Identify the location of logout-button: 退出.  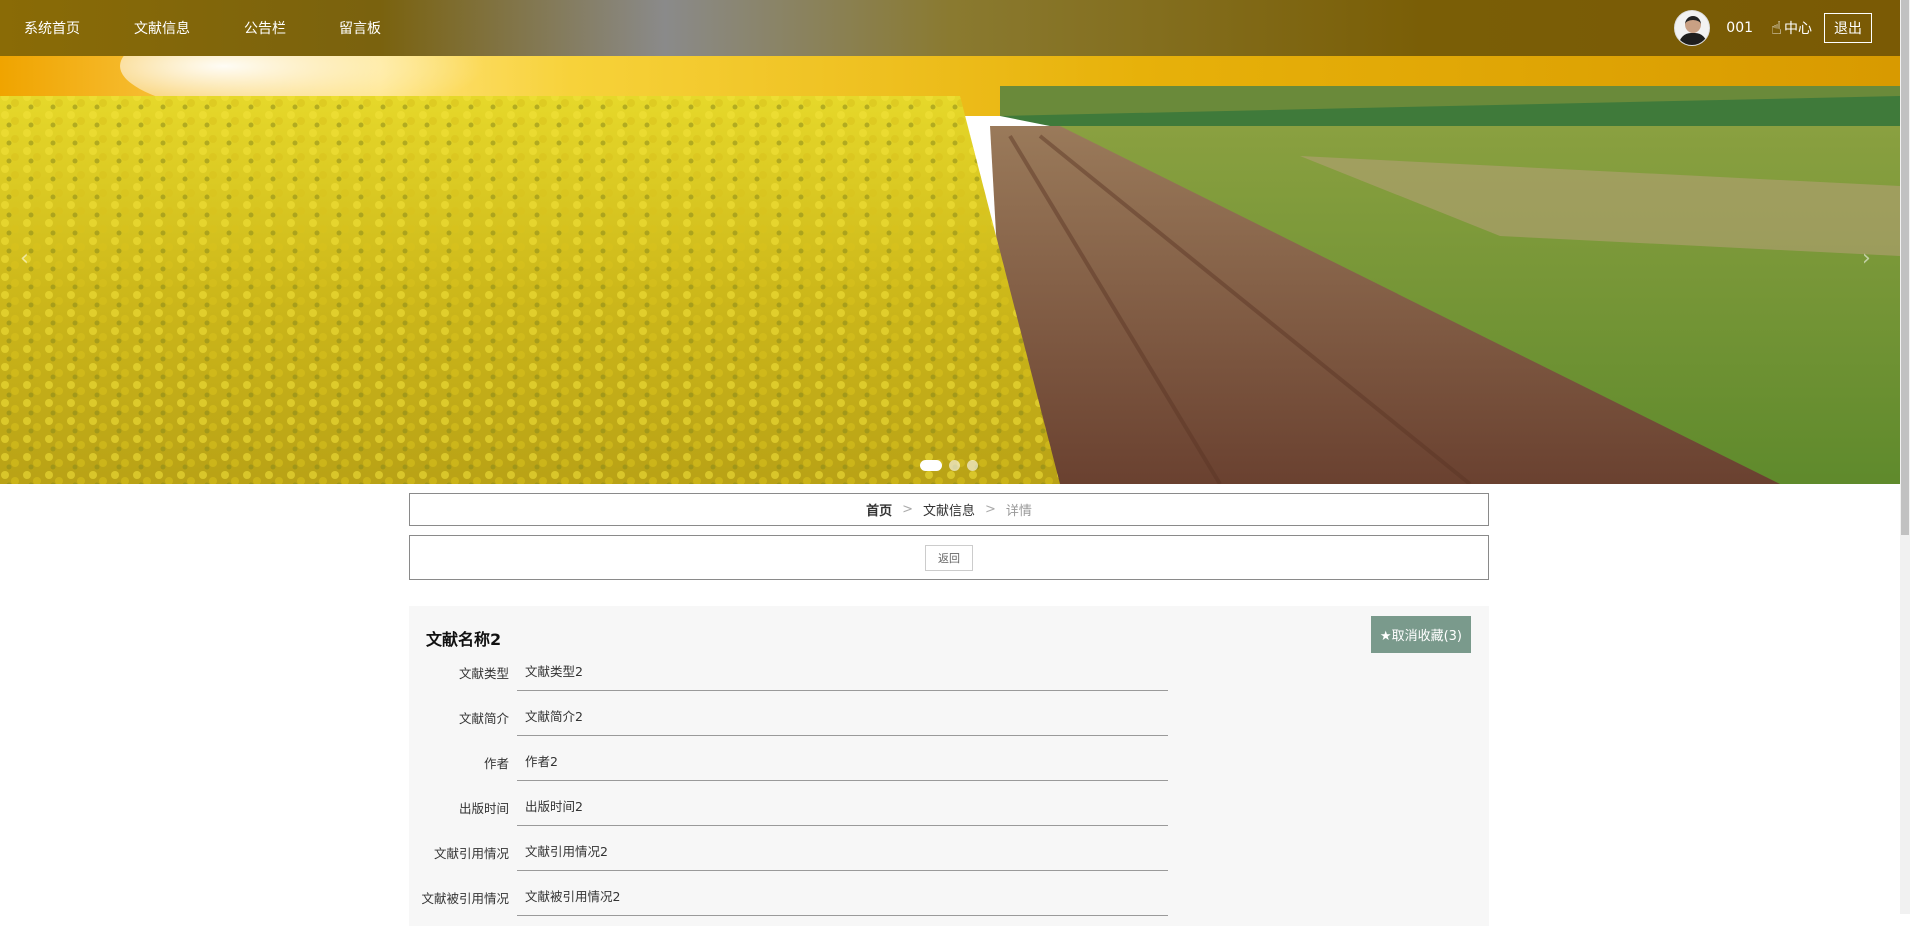
(1848, 28).